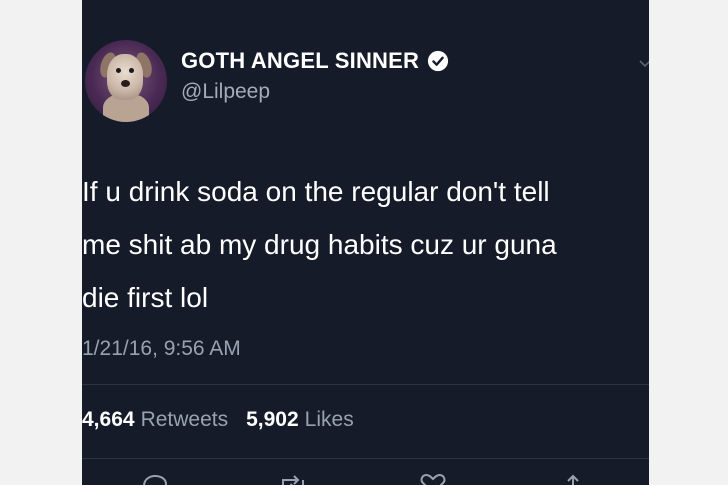 The height and width of the screenshot is (485, 728). Describe the element at coordinates (573, 479) in the screenshot. I see `share-icon` at that location.